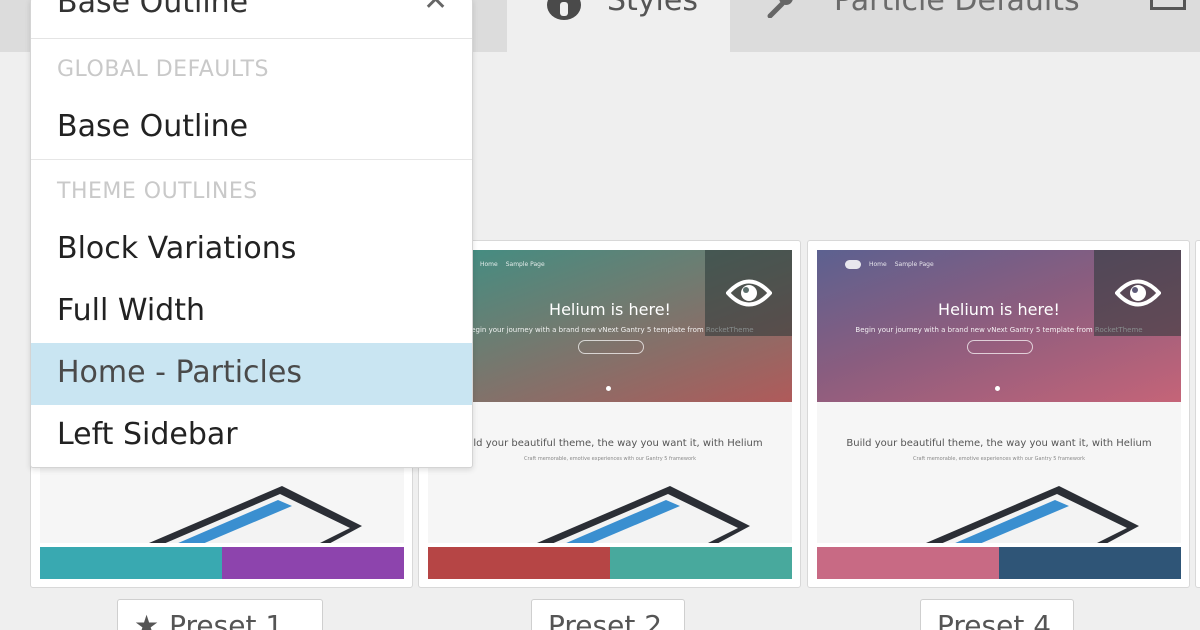 This screenshot has width=1200, height=630. What do you see at coordinates (889, 264) in the screenshot?
I see `thumb-nav: Home Sample Page` at bounding box center [889, 264].